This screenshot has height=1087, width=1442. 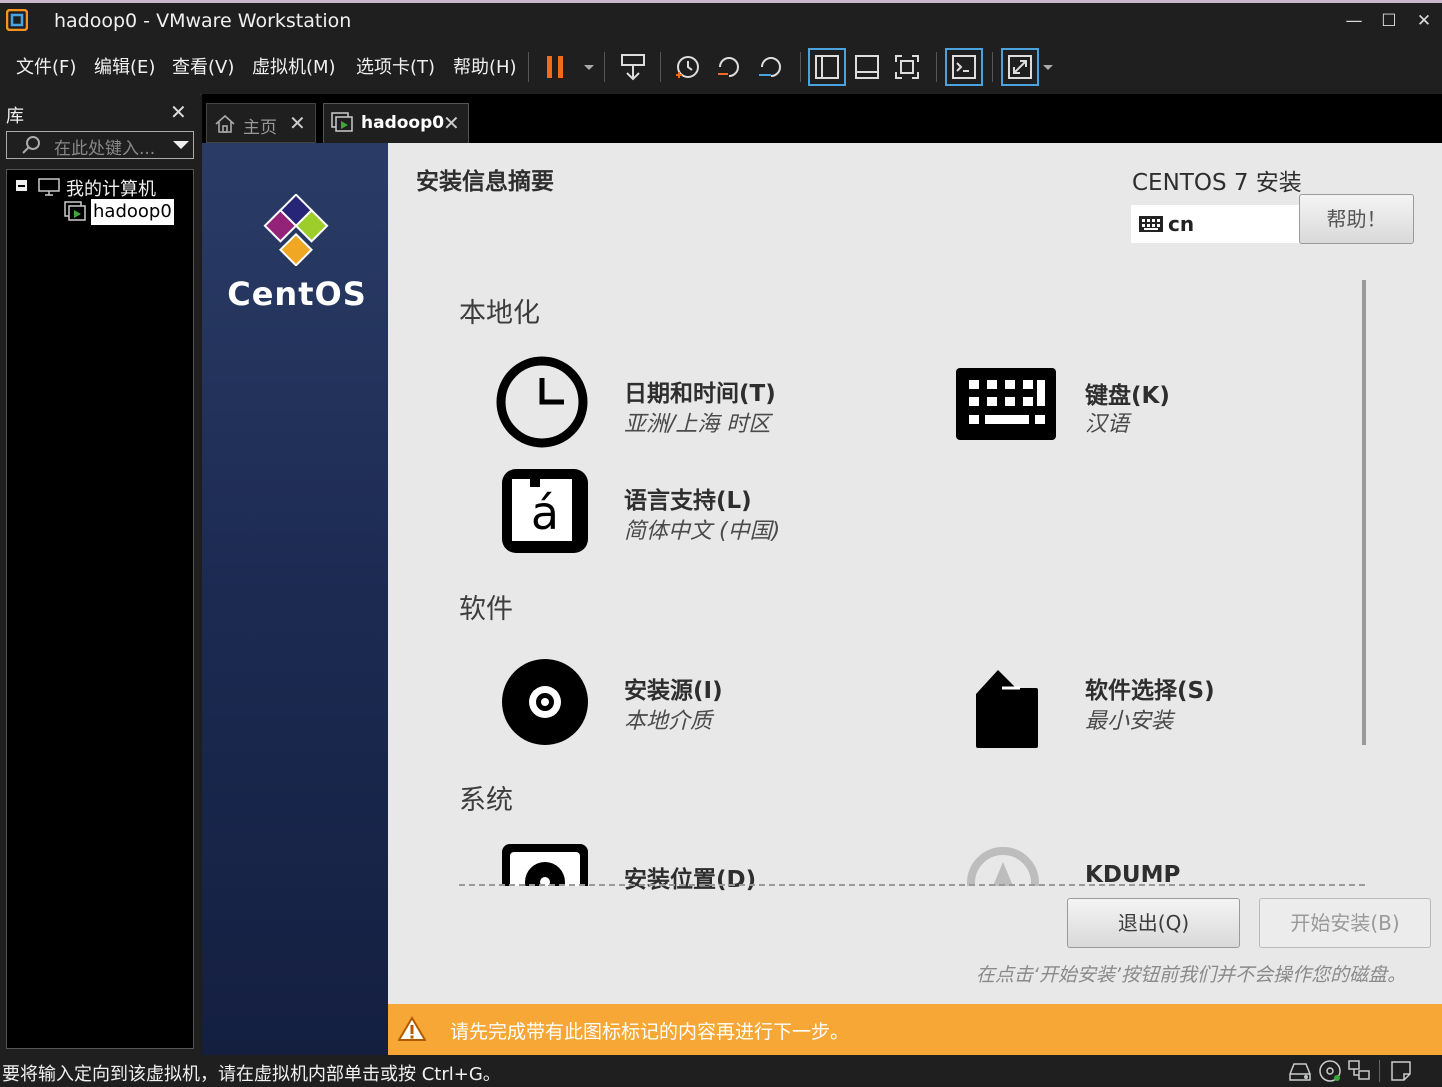 I want to click on content-divider, so click(x=912, y=885).